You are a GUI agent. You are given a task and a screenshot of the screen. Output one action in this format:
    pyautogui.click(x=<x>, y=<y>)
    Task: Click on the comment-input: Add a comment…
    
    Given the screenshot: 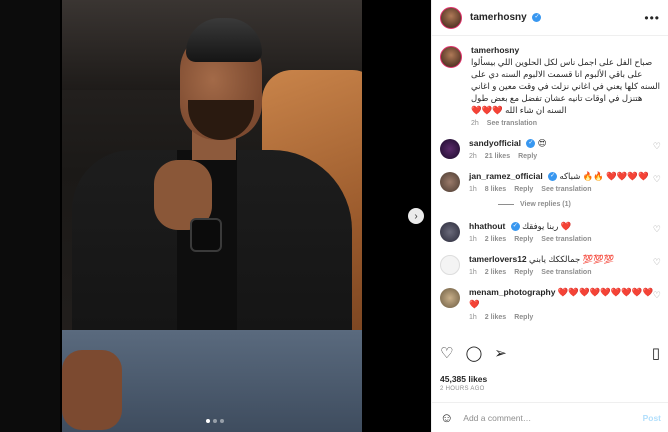 What is the action you would take?
    pyautogui.click(x=497, y=418)
    